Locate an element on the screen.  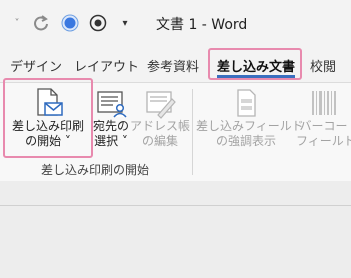
tab-design: デザイン is located at coordinates (36, 65).